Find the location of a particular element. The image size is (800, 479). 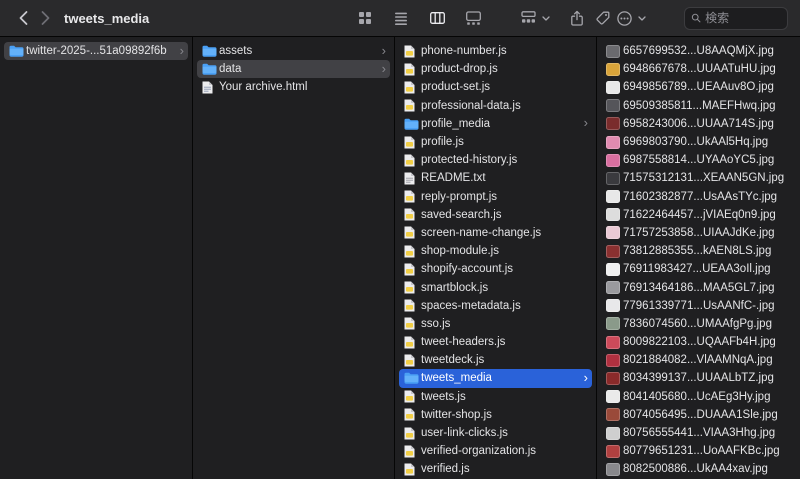

folder-row-profile-media: profile_media › is located at coordinates (495, 124).